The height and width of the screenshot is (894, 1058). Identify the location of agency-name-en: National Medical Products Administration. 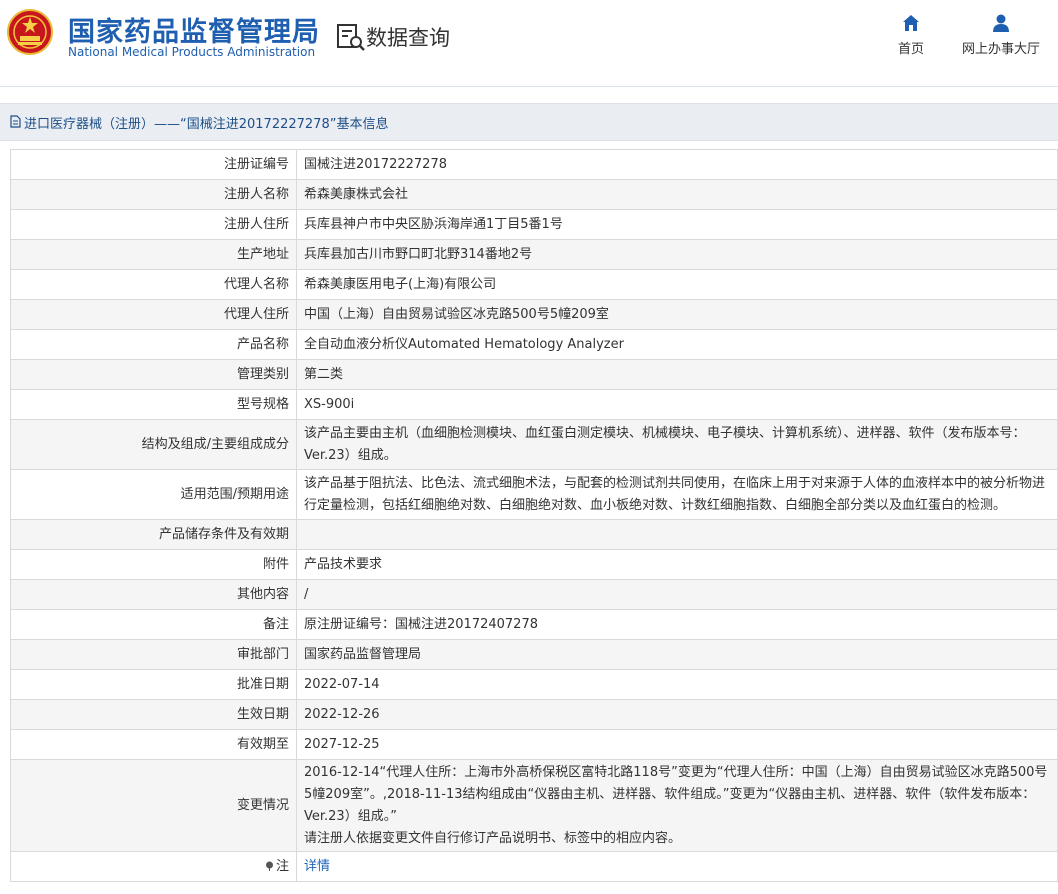
(192, 52).